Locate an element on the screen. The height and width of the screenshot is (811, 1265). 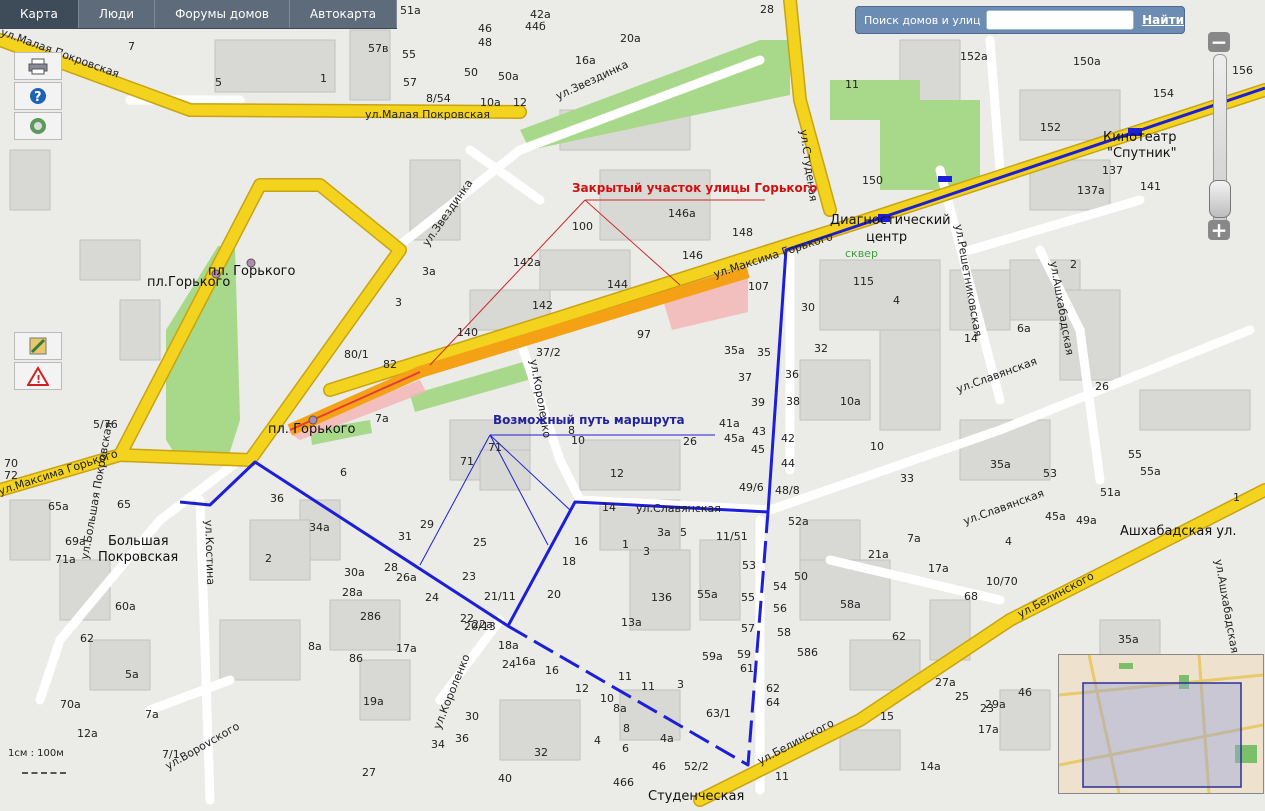
closed-section-annotation: Закрытый участок улицы Горького is located at coordinates (695, 188).